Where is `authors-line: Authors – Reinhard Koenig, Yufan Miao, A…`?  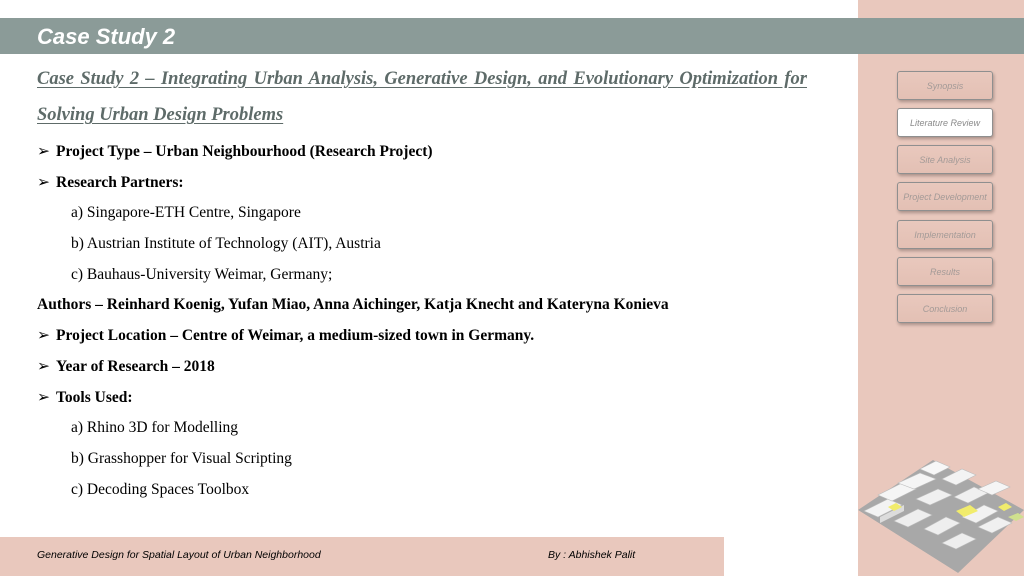 authors-line: Authors – Reinhard Koenig, Yufan Miao, A… is located at coordinates (353, 304).